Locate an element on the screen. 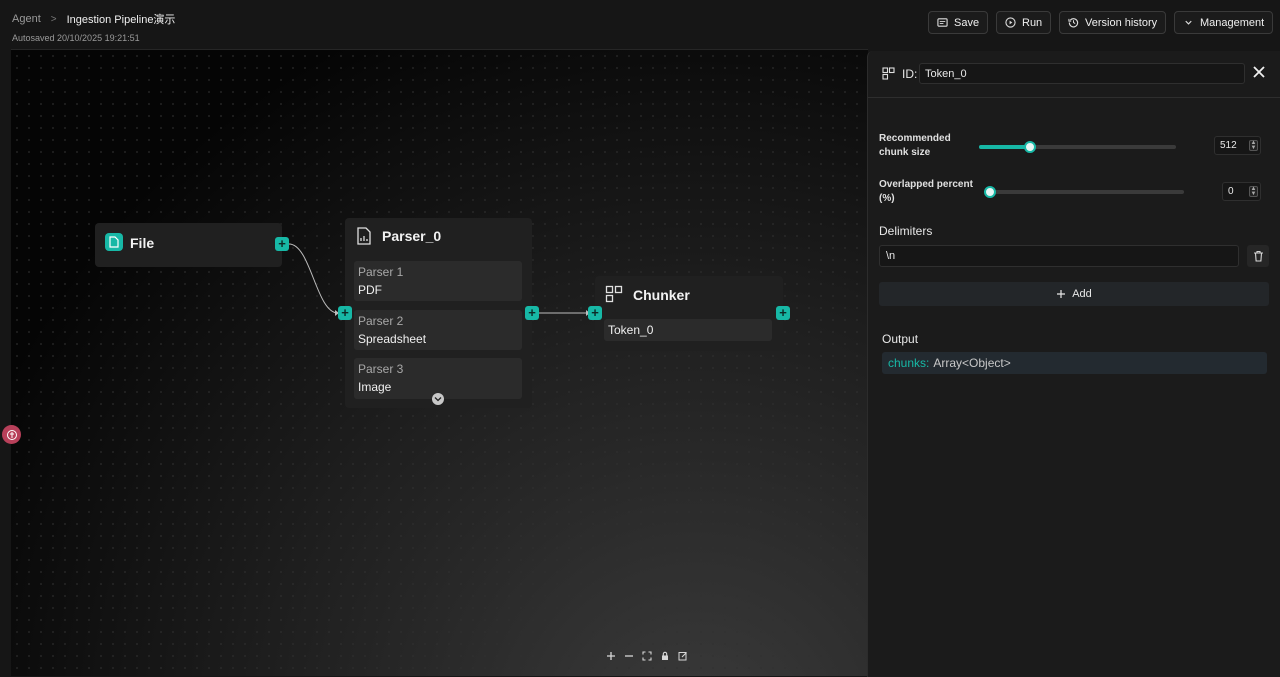 This screenshot has width=1280, height=677. zoom-out-button is located at coordinates (629, 656).